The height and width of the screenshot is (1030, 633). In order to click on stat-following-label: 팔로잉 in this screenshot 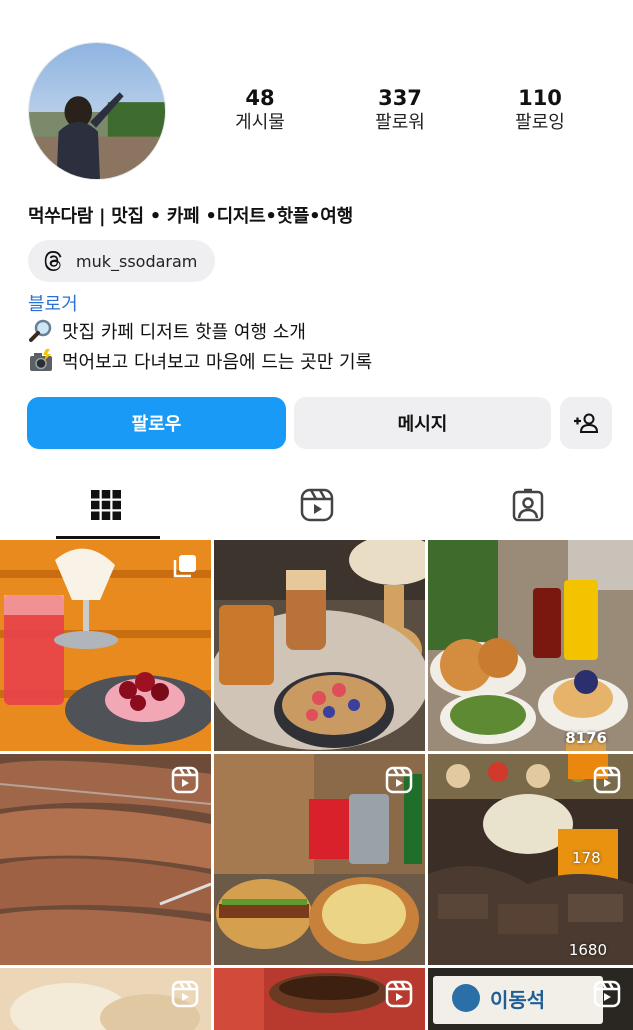, I will do `click(540, 122)`.